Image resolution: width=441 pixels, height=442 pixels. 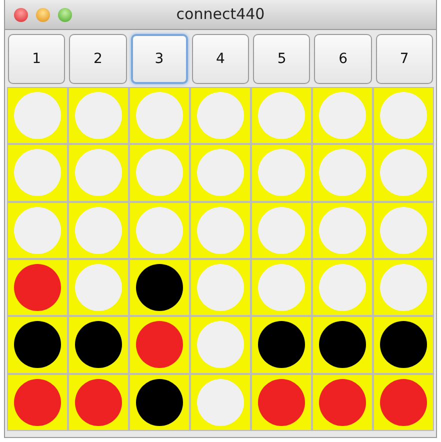 What do you see at coordinates (98, 59) in the screenshot?
I see `column-button: 2` at bounding box center [98, 59].